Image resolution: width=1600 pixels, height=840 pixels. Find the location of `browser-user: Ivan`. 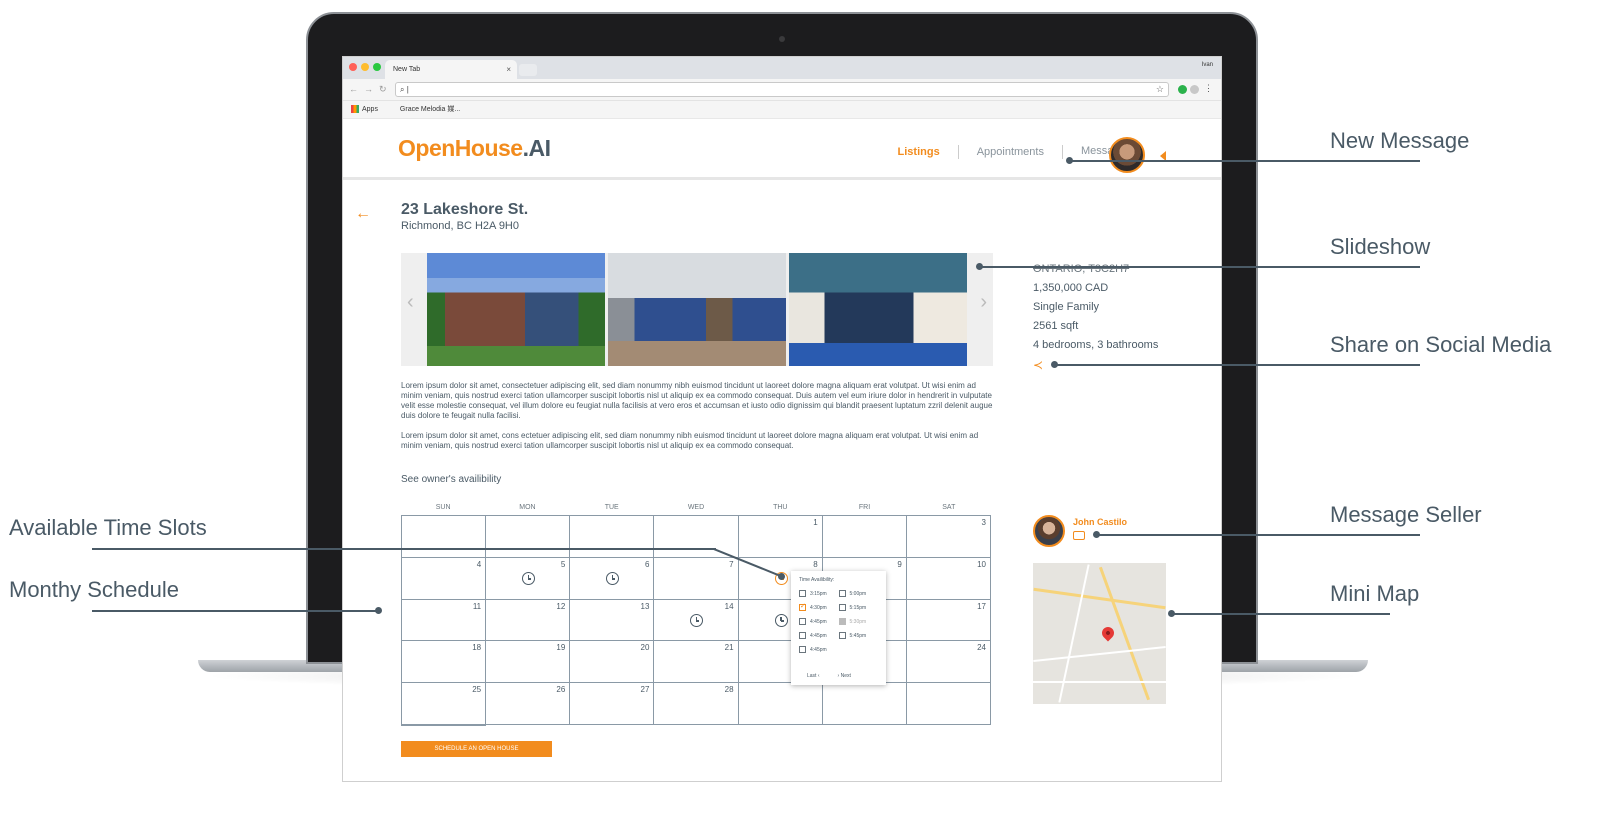

browser-user: Ivan is located at coordinates (1207, 65).